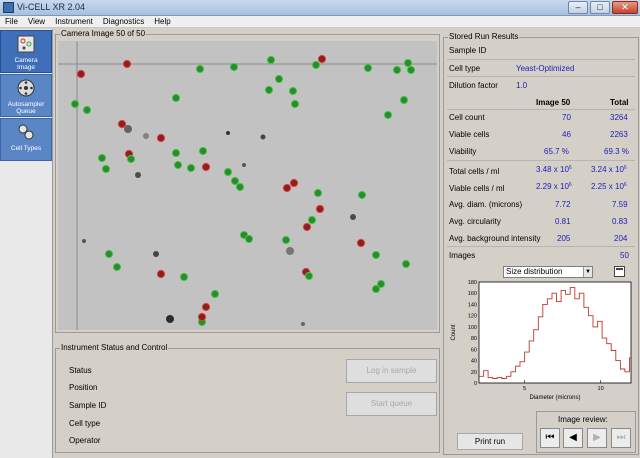  Describe the element at coordinates (619, 134) in the screenshot. I see `viable-cells-total: 2263` at that location.